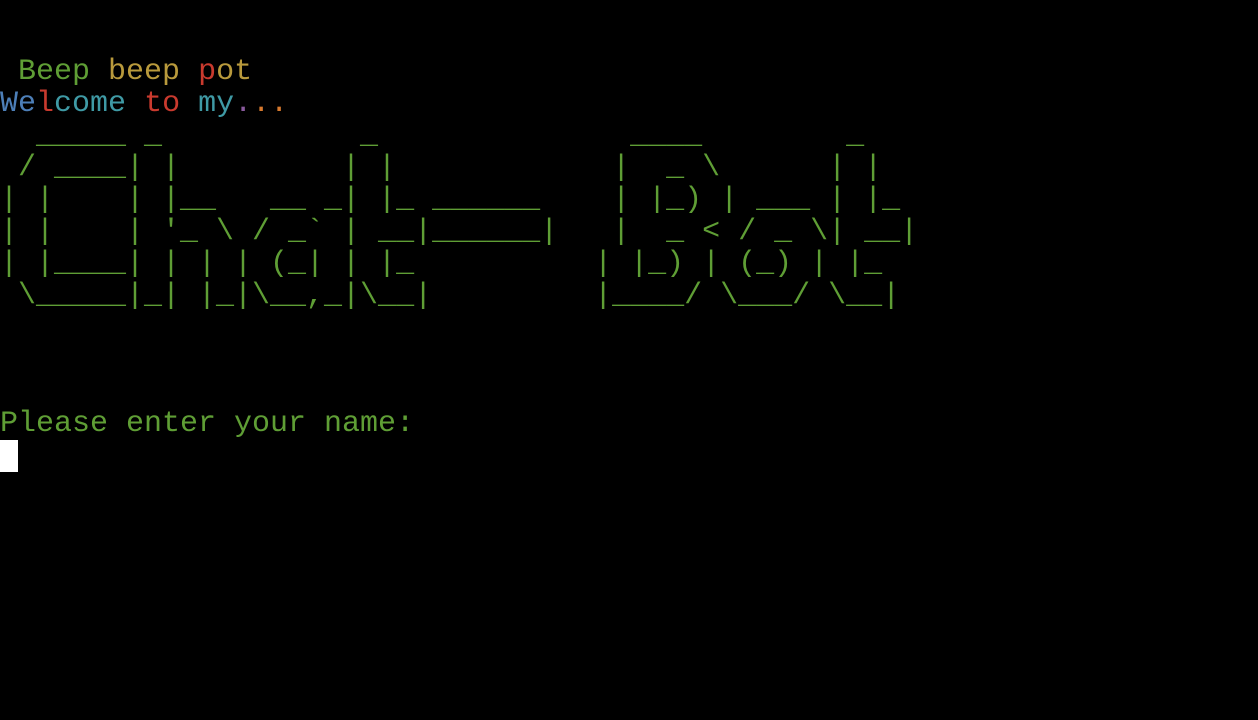 The image size is (1258, 720). What do you see at coordinates (162, 104) in the screenshot?
I see `colored-text-segment: to` at bounding box center [162, 104].